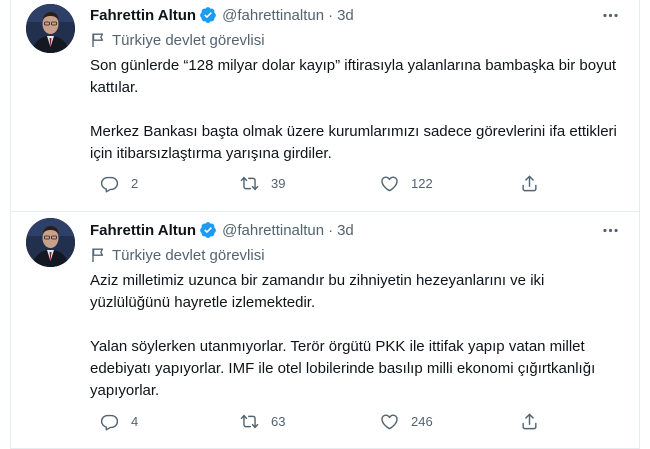  What do you see at coordinates (406, 183) in the screenshot?
I see `like-button: 122` at bounding box center [406, 183].